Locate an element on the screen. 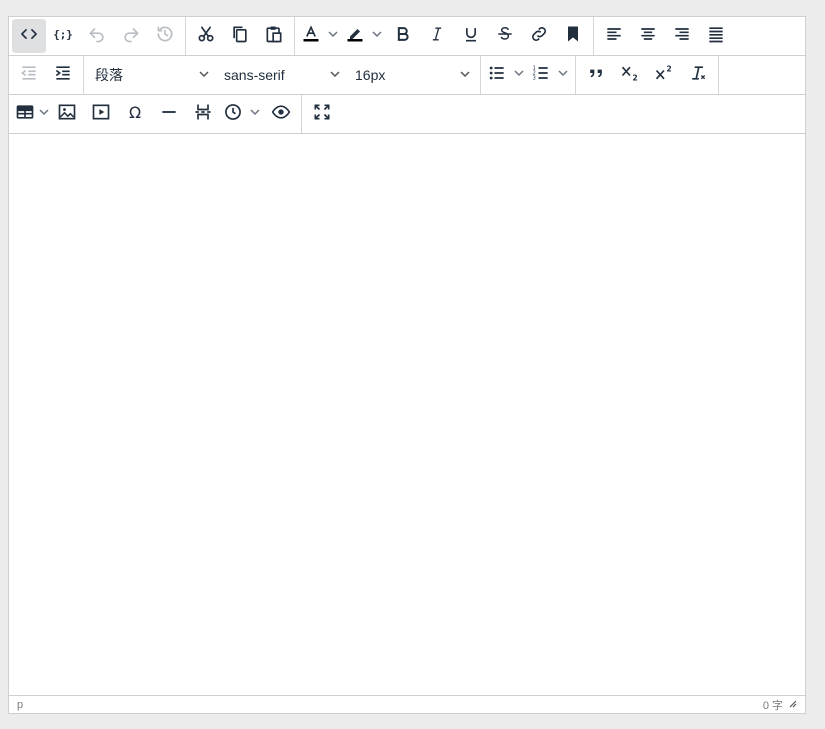  statusbar-right: 0 字 is located at coordinates (780, 705).